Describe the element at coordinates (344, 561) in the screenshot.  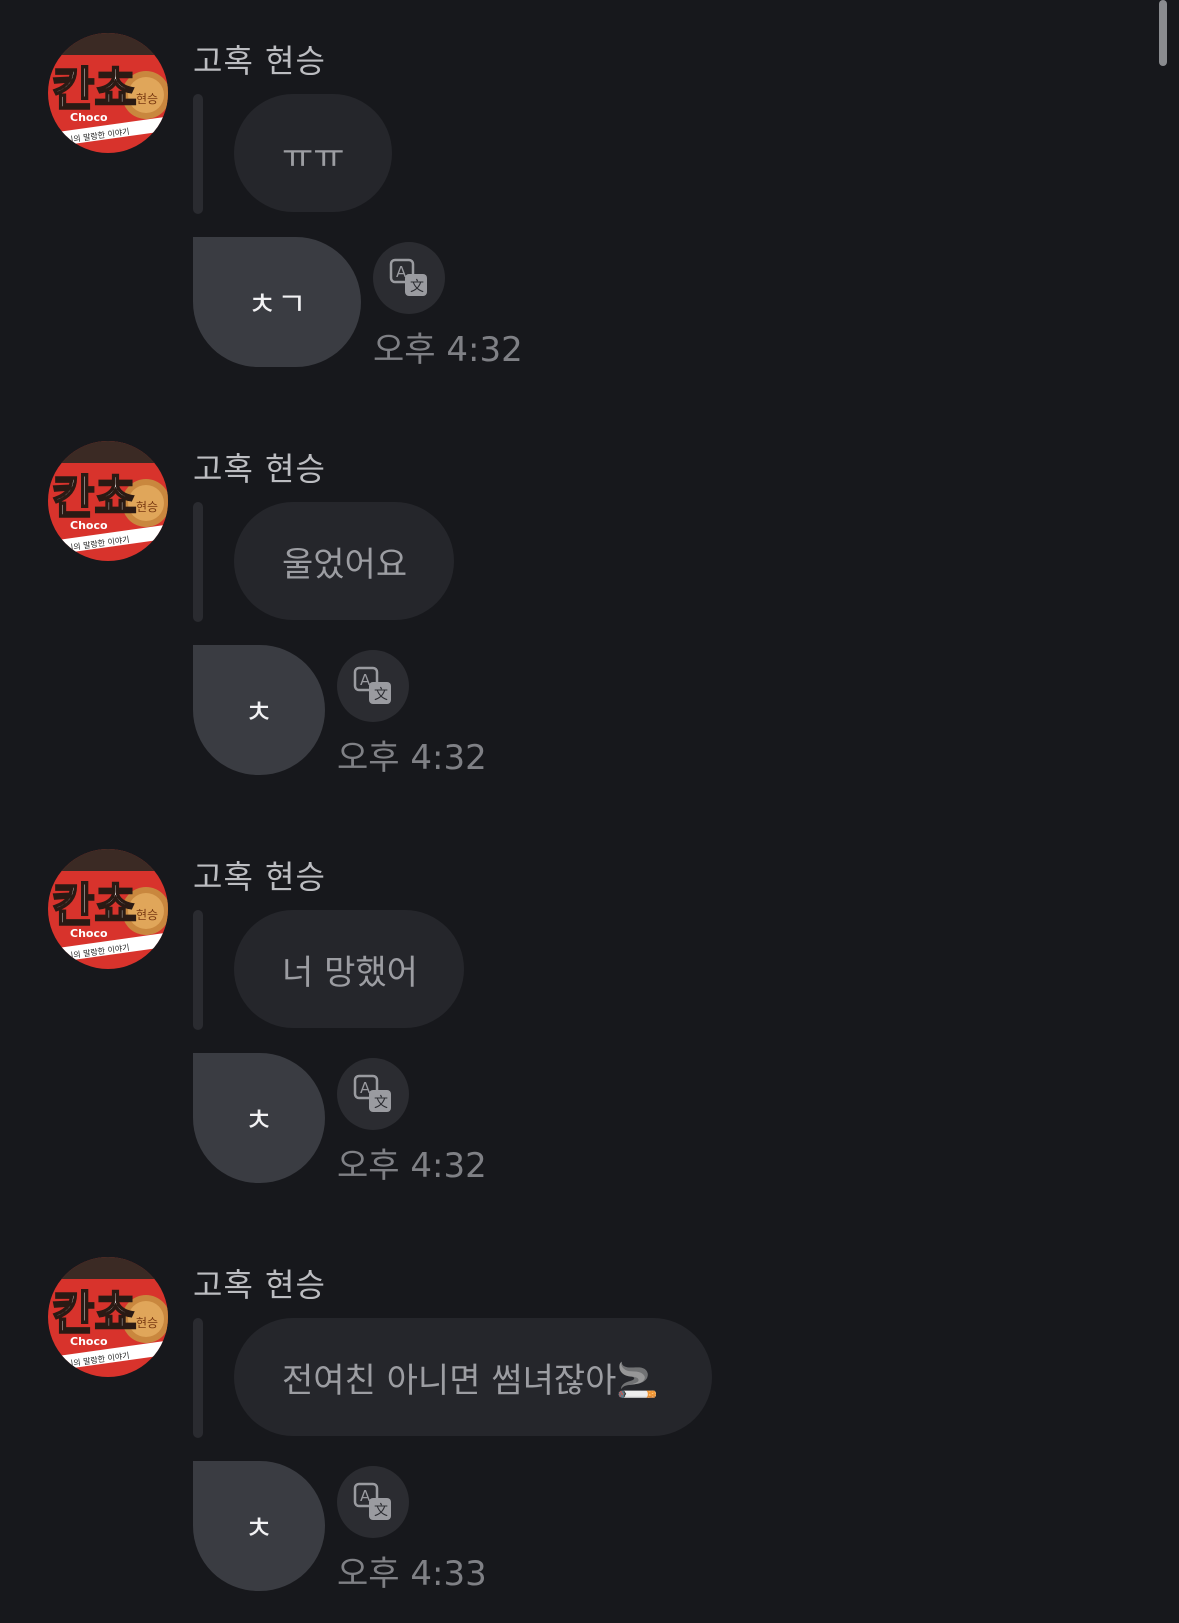
I see `quoted-message: 울었어요` at that location.